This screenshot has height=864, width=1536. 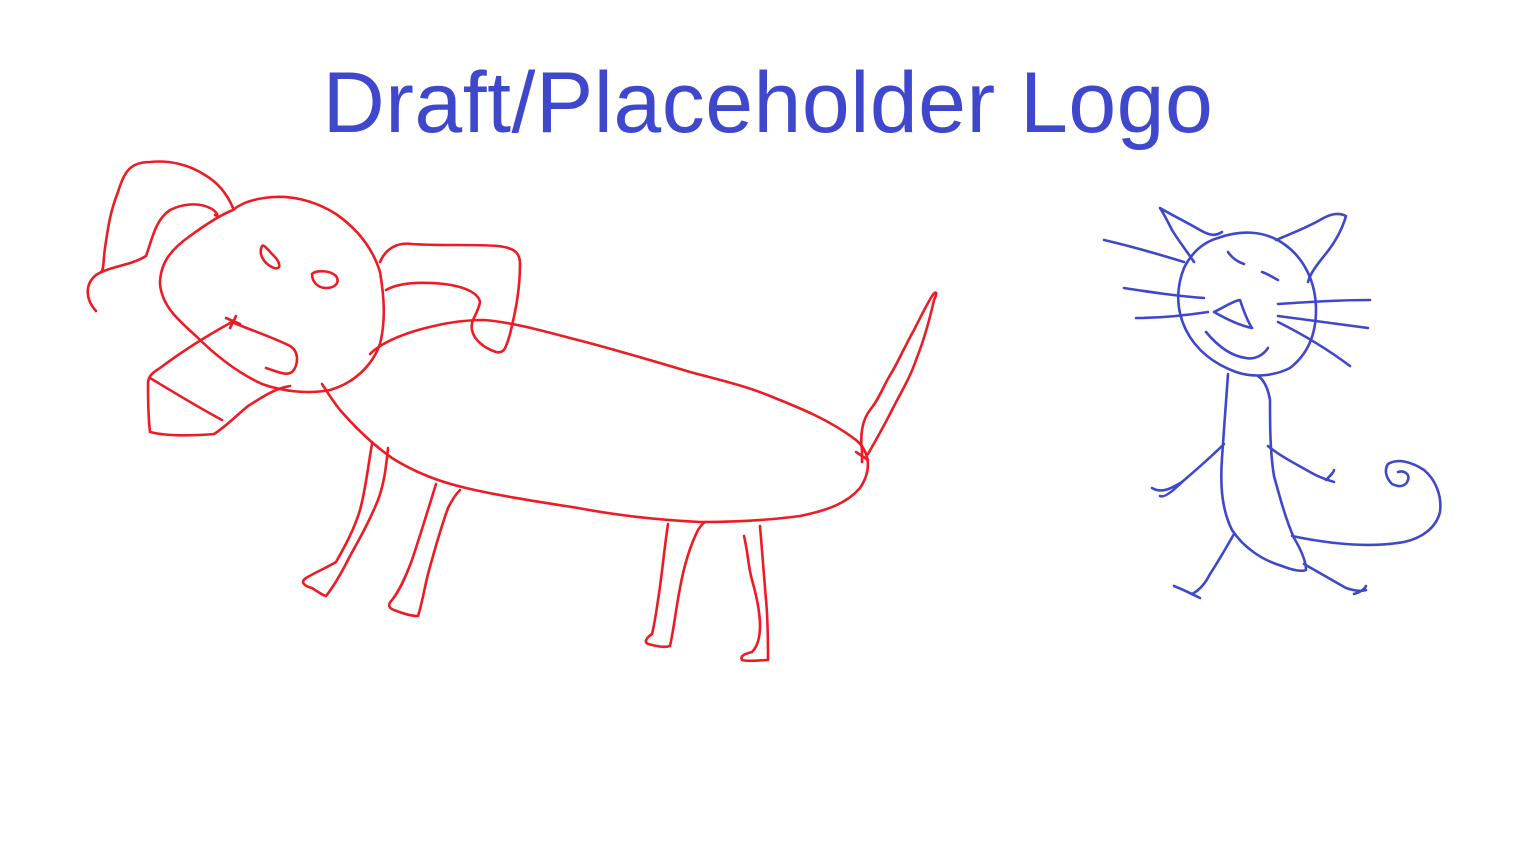 I want to click on dog-right-eye, so click(x=324, y=279).